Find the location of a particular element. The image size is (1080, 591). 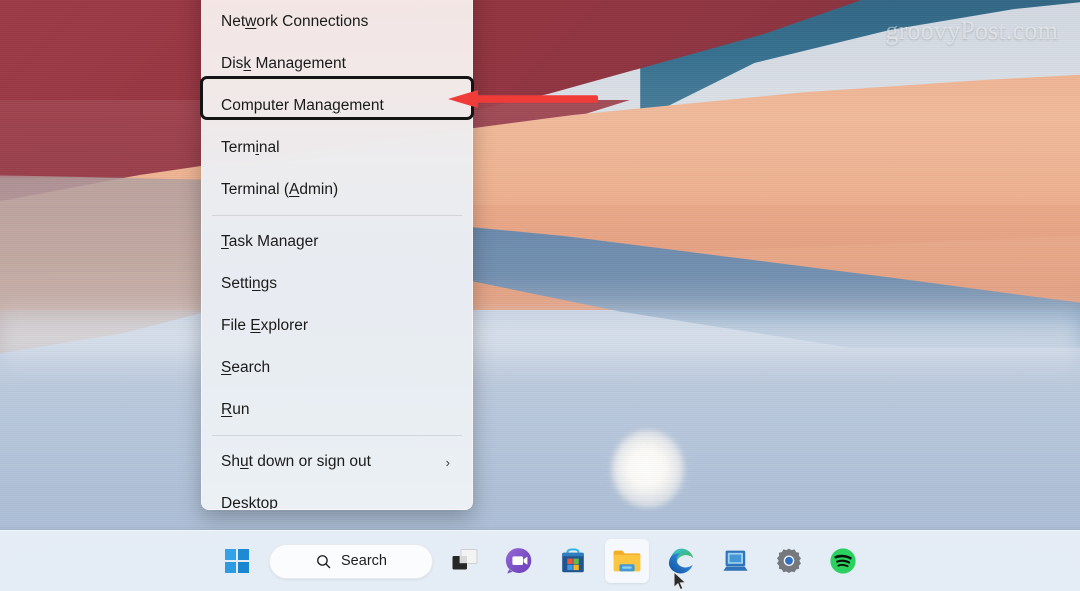

taskbar: Search is located at coordinates (540, 560).